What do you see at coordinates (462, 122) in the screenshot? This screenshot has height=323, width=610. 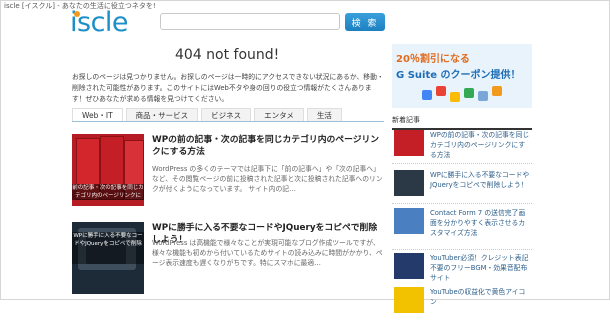 I see `sidebar-heading-recent: 新着記事` at bounding box center [462, 122].